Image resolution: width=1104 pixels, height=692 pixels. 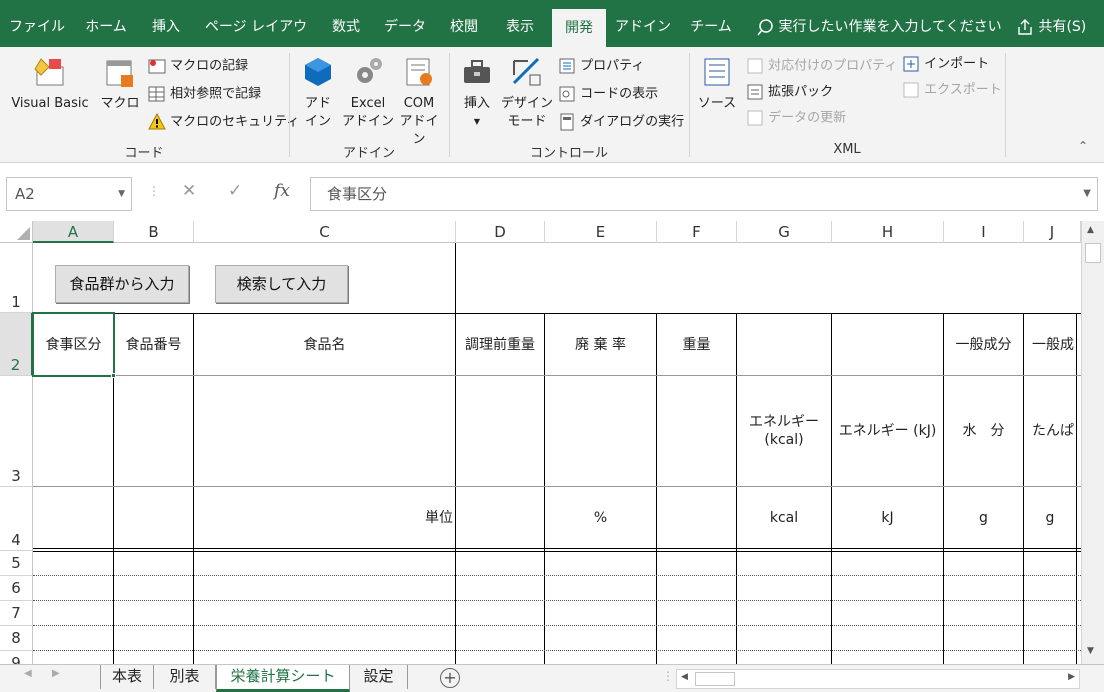 What do you see at coordinates (73, 344) in the screenshot?
I see `cell-a2: 食事区分` at bounding box center [73, 344].